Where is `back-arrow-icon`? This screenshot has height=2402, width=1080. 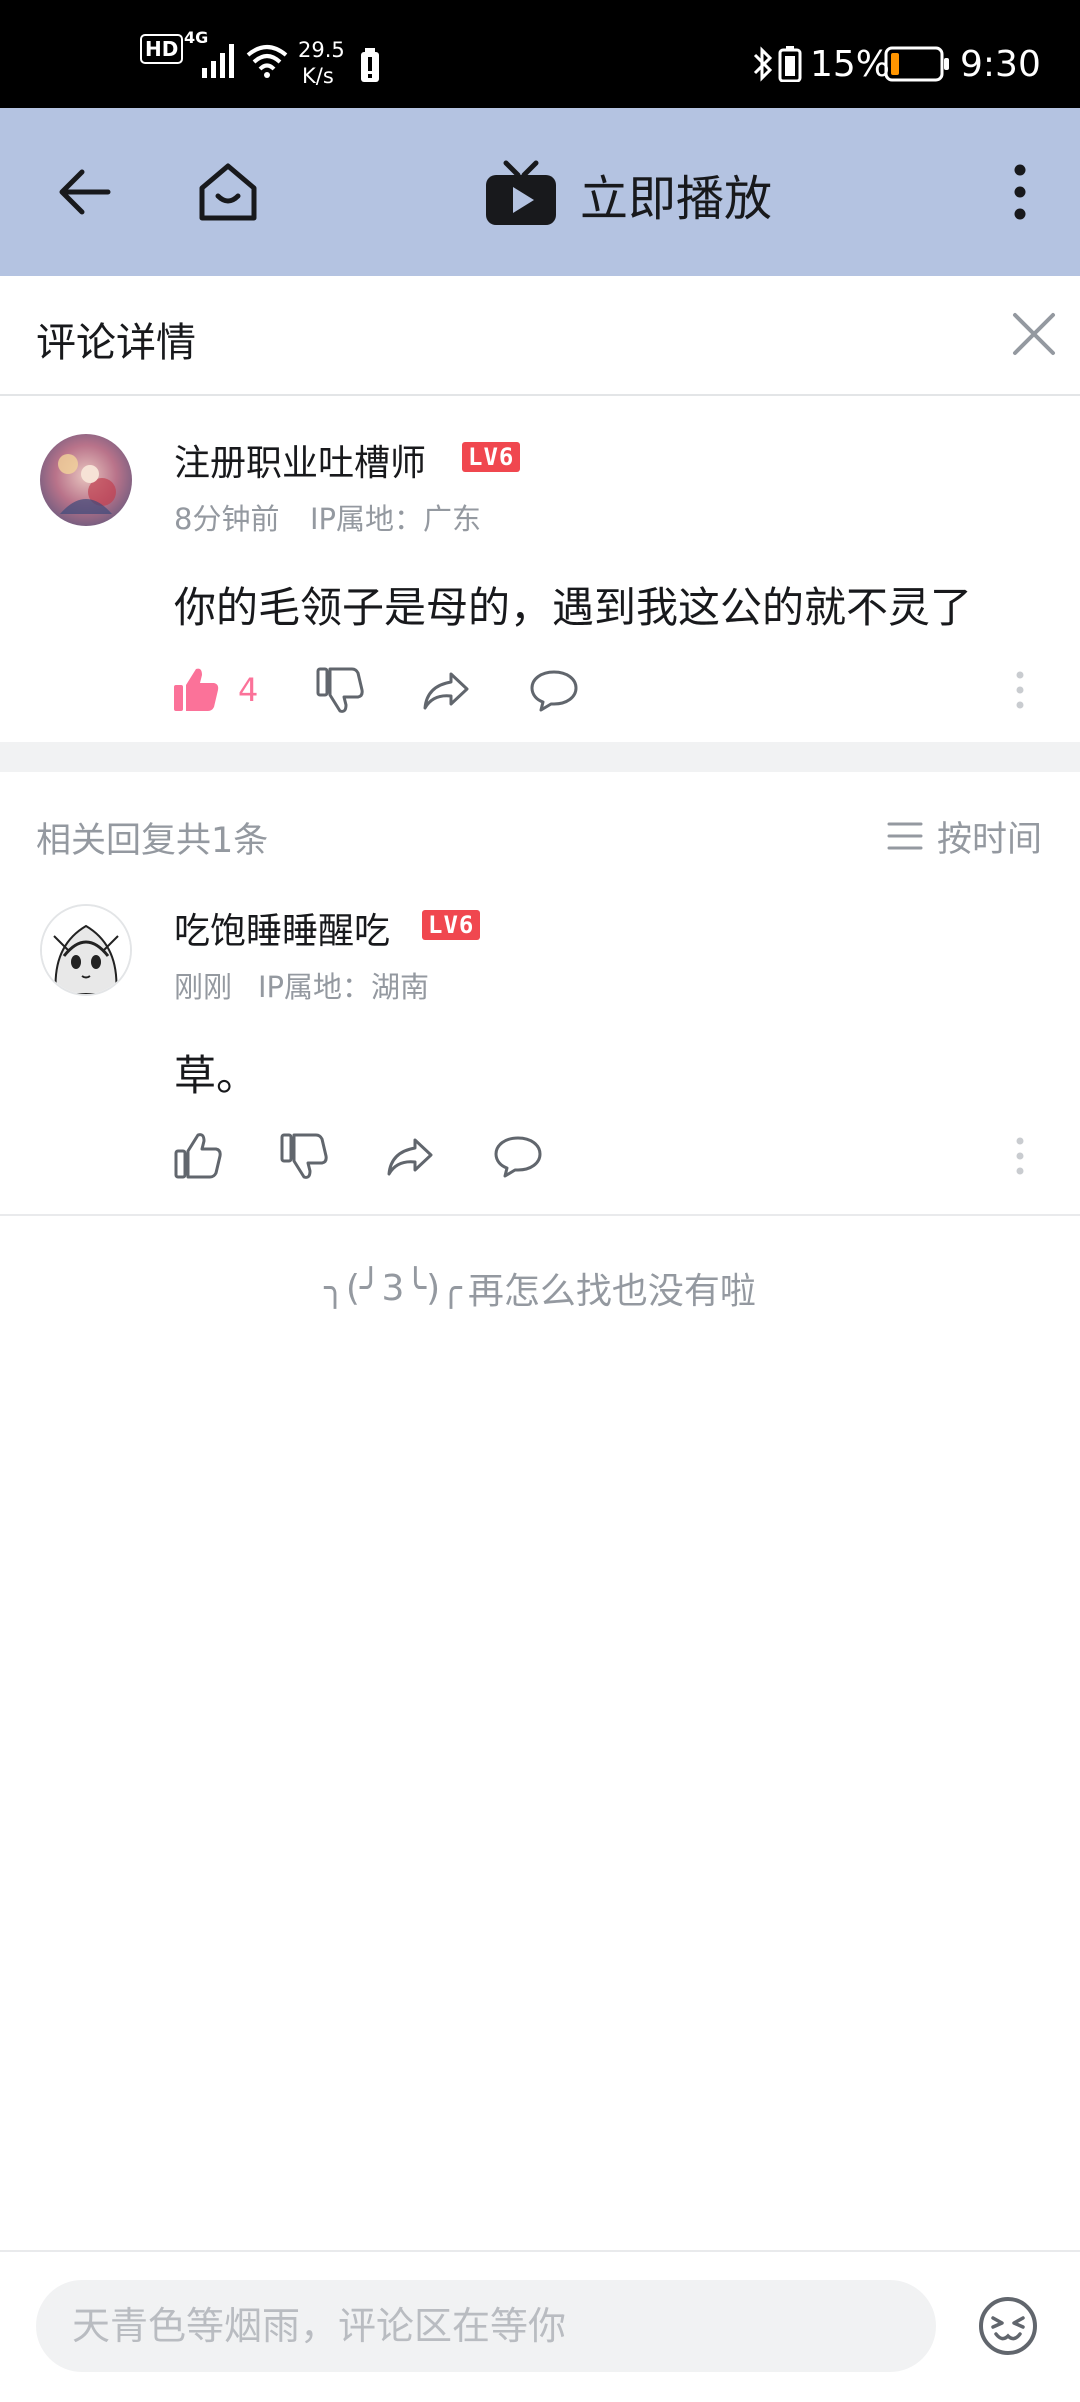 back-arrow-icon is located at coordinates (85, 192).